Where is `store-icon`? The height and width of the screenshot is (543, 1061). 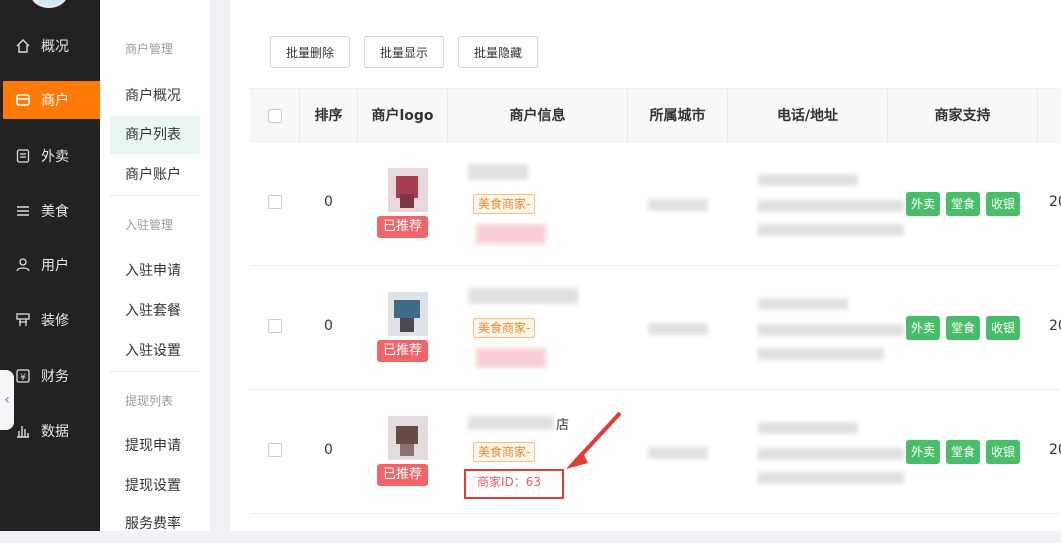 store-icon is located at coordinates (23, 100).